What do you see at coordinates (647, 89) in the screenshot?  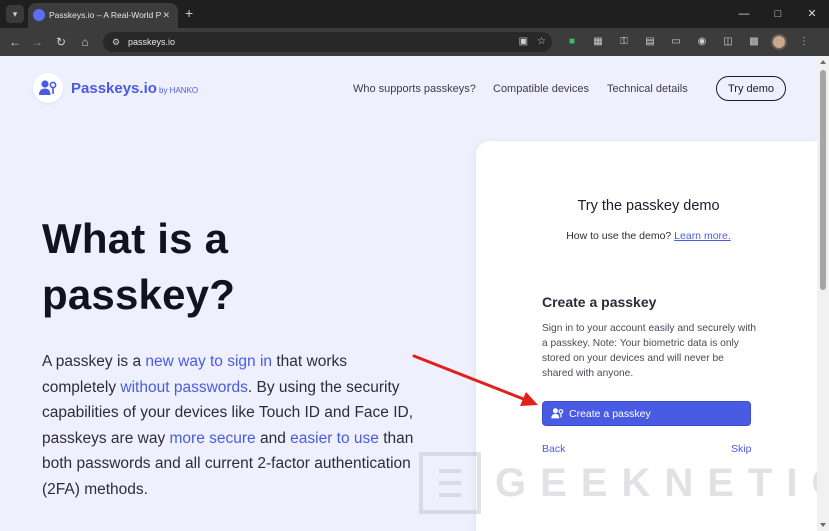 I see `nav-technical-details: Technical details` at bounding box center [647, 89].